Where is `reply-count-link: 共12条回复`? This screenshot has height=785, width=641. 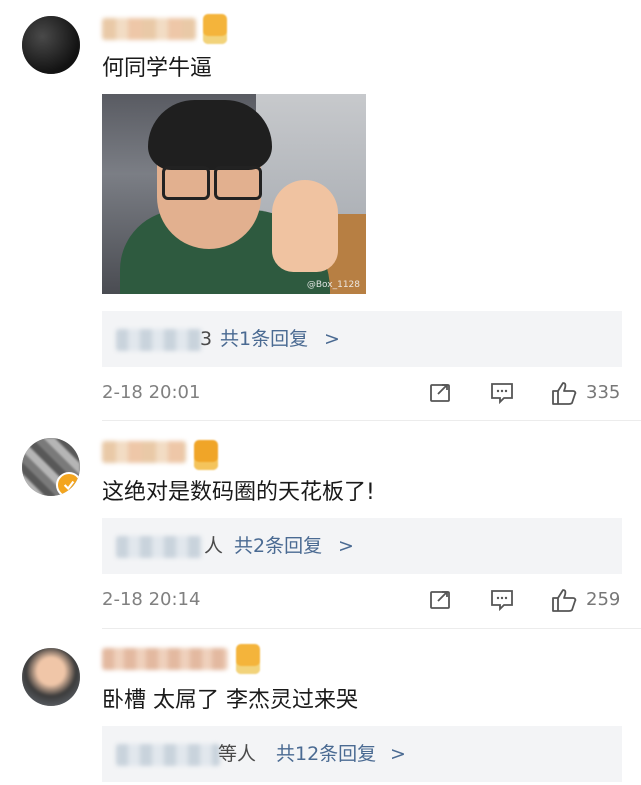
reply-count-link: 共12条回复 is located at coordinates (326, 754).